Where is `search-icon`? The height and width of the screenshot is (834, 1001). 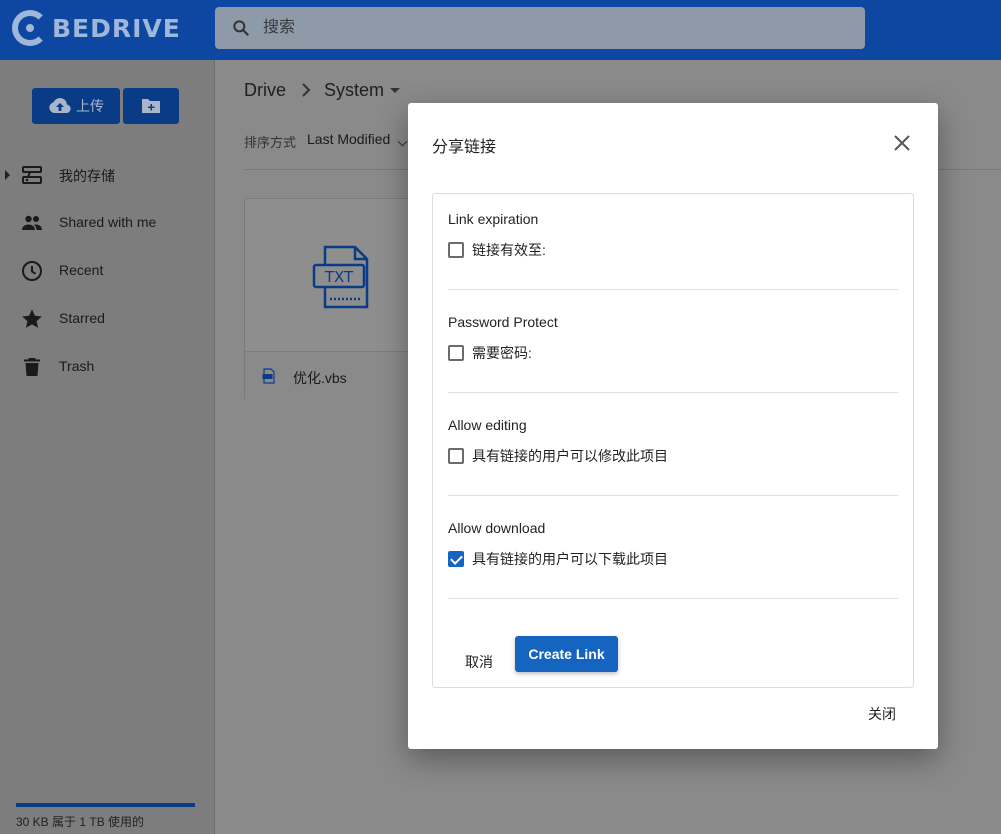
search-icon is located at coordinates (241, 28).